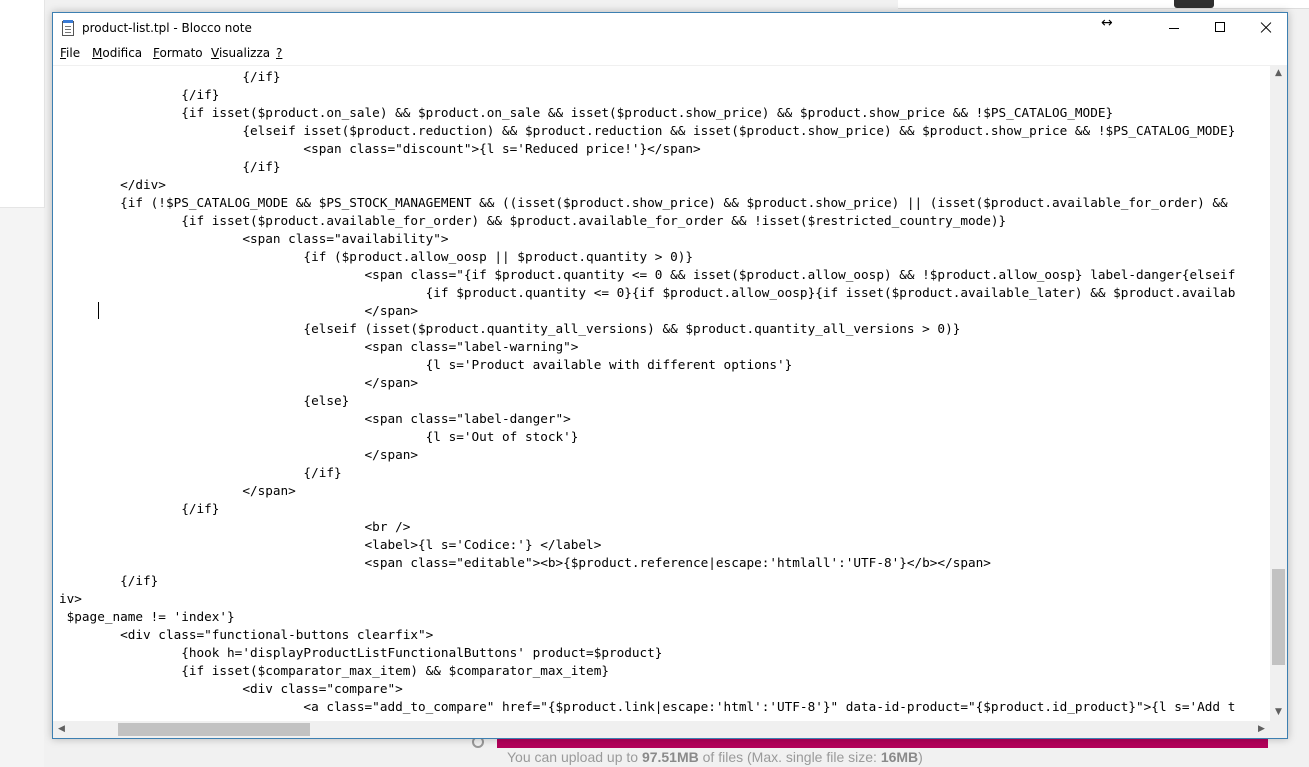 Image resolution: width=1309 pixels, height=767 pixels. Describe the element at coordinates (319, 436) in the screenshot. I see `code-line: {l s='Out of stock'}` at that location.